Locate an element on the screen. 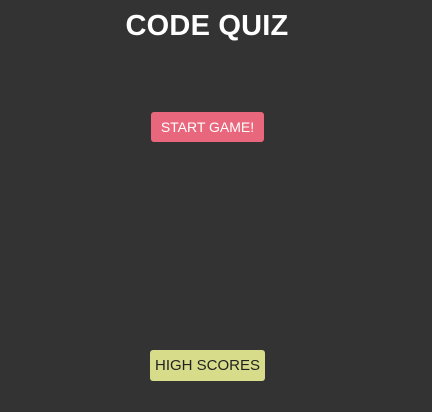  start-game-button: START GAME! is located at coordinates (207, 127).